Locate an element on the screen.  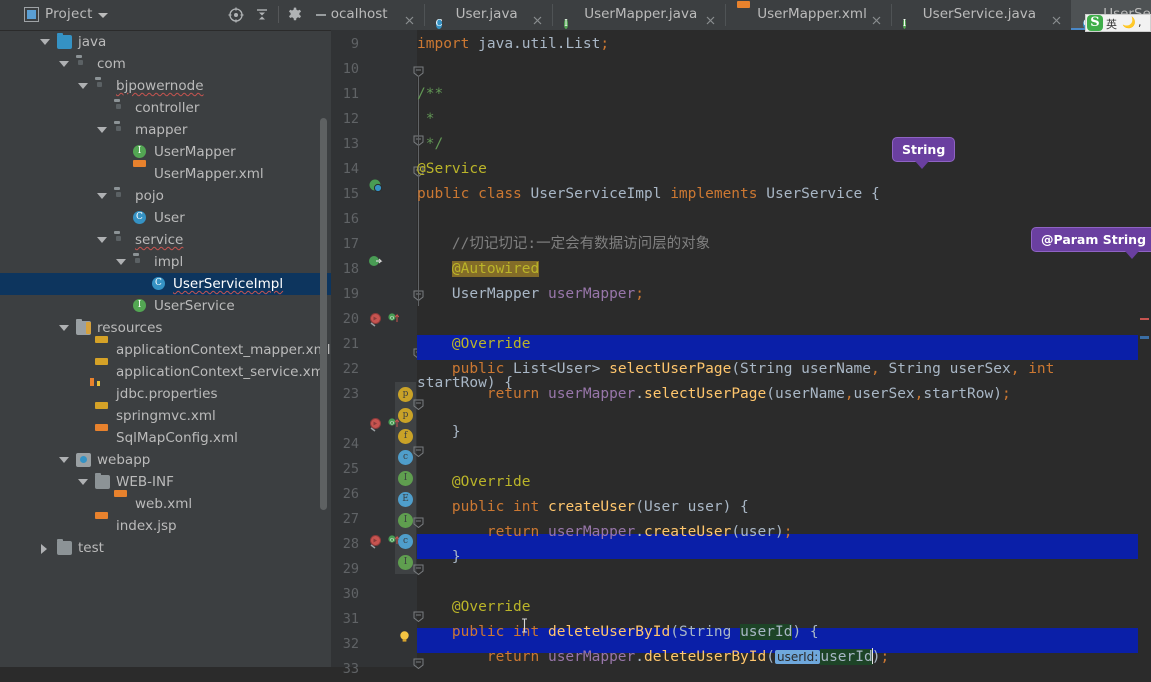
tree-item-webapp: webapp is located at coordinates (165, 460).